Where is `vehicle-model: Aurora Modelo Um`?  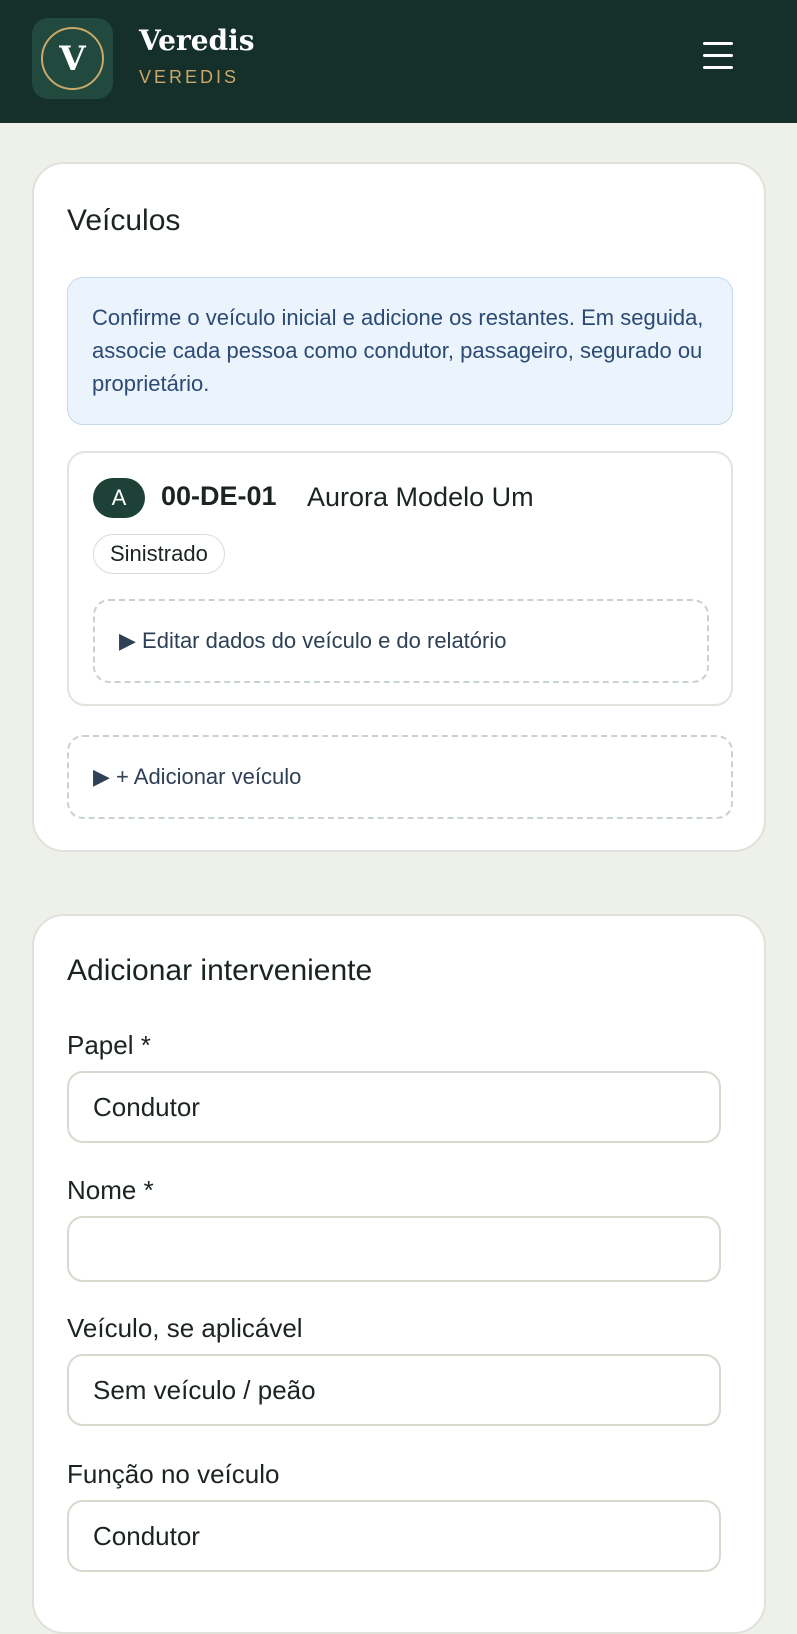
vehicle-model: Aurora Modelo Um is located at coordinates (420, 497).